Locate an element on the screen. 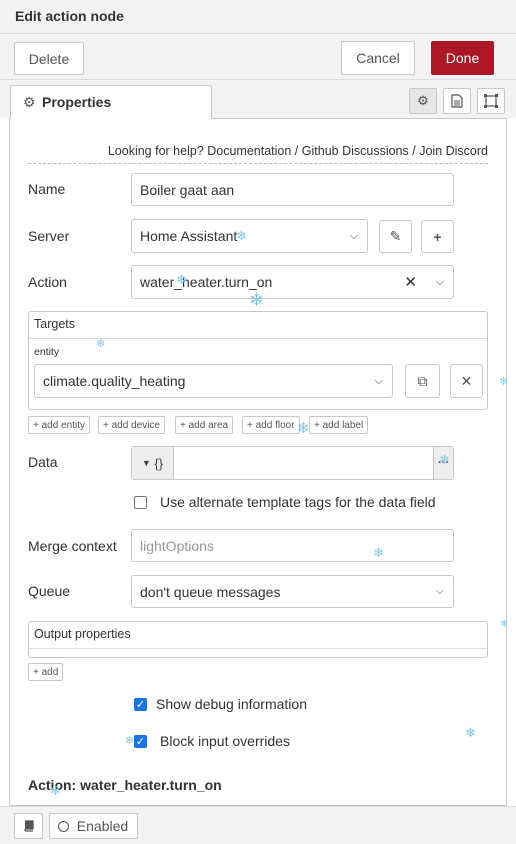 The height and width of the screenshot is (844, 516). add-device-label: add device is located at coordinates (135, 425).